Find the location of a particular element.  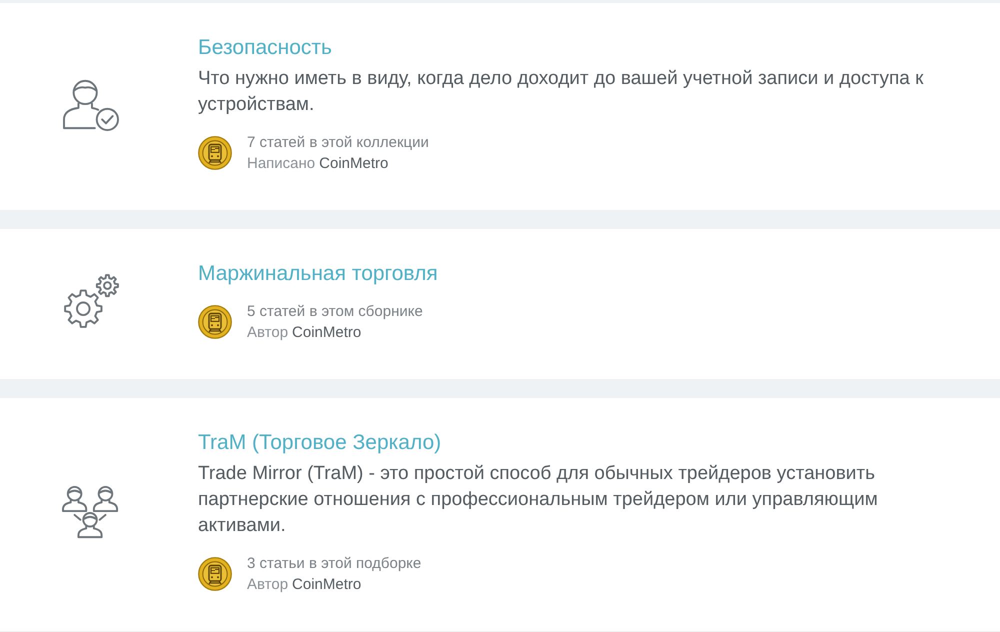

byline-label: Написано is located at coordinates (281, 164).